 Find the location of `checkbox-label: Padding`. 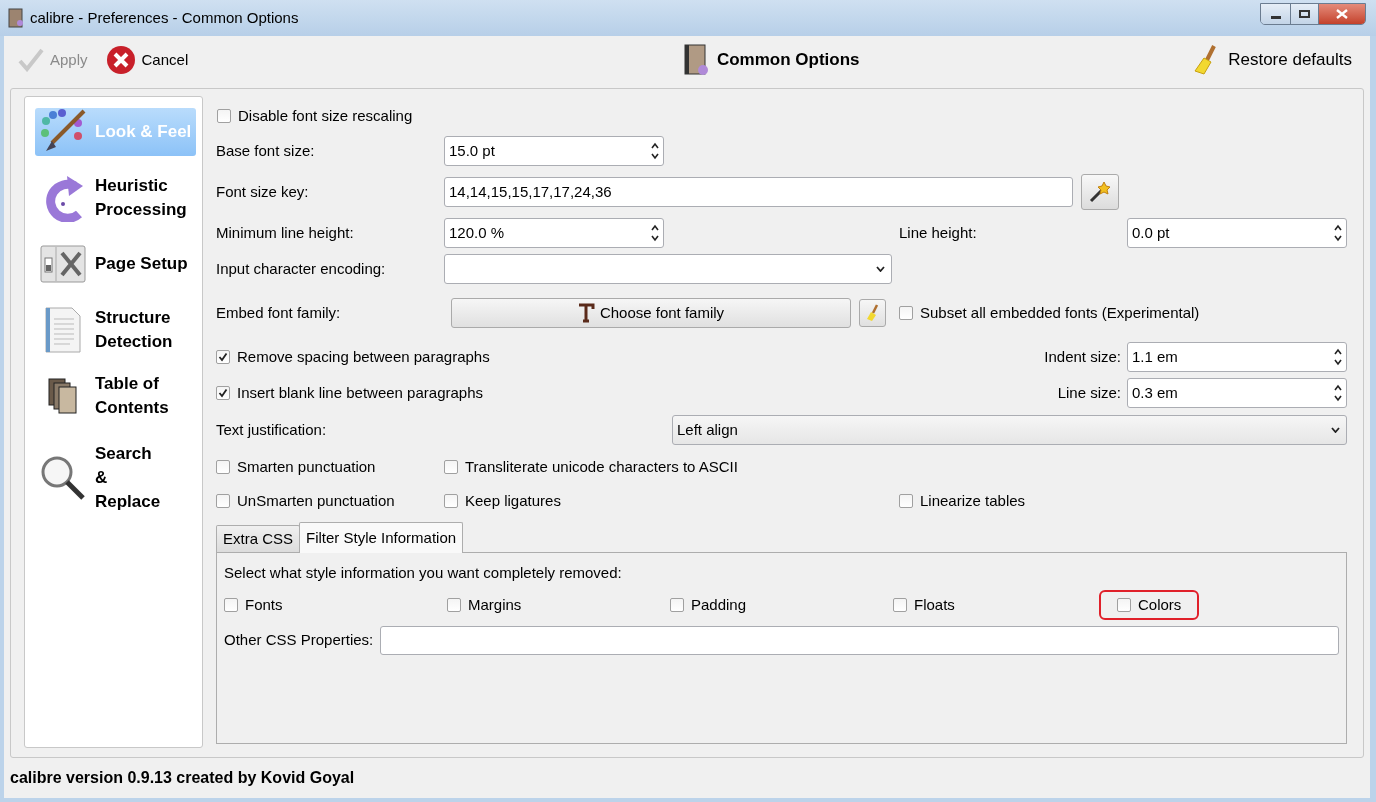

checkbox-label: Padding is located at coordinates (719, 604).